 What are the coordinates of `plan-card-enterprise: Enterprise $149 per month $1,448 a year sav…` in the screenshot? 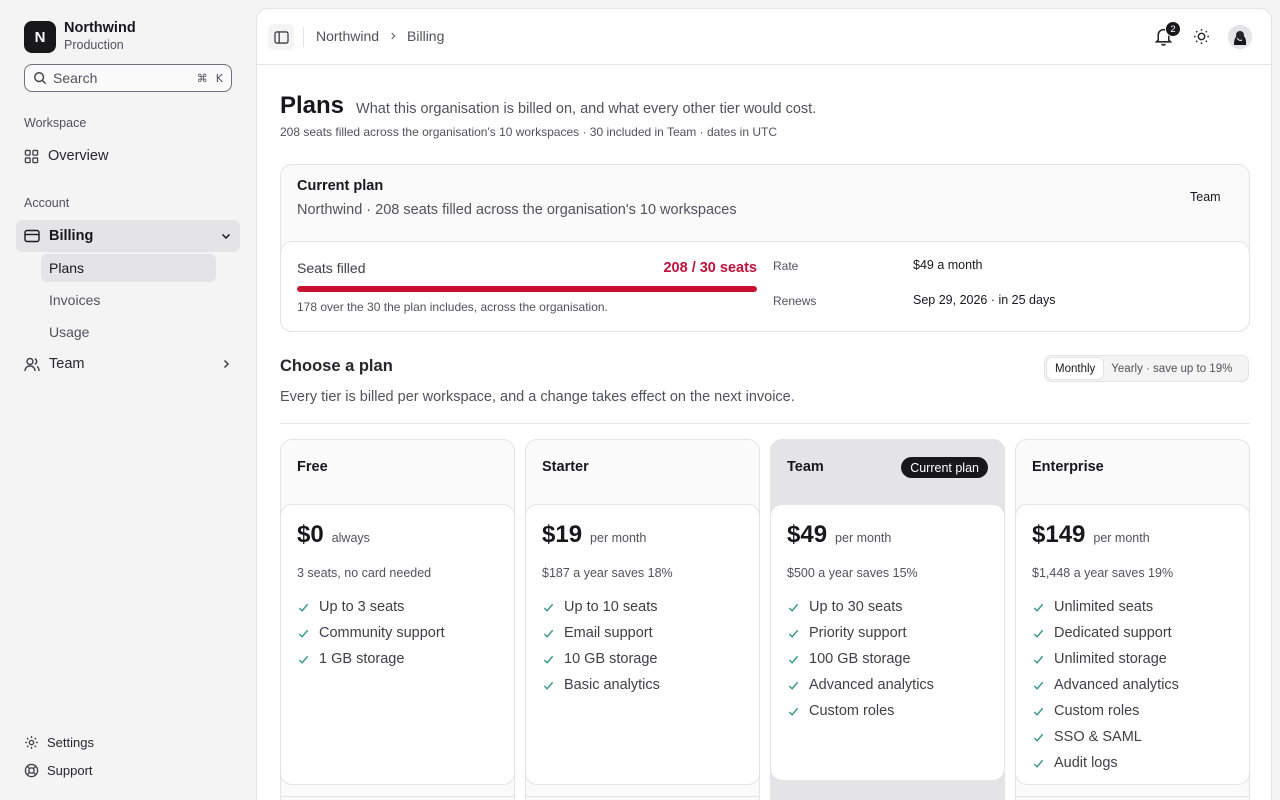 It's located at (1132, 619).